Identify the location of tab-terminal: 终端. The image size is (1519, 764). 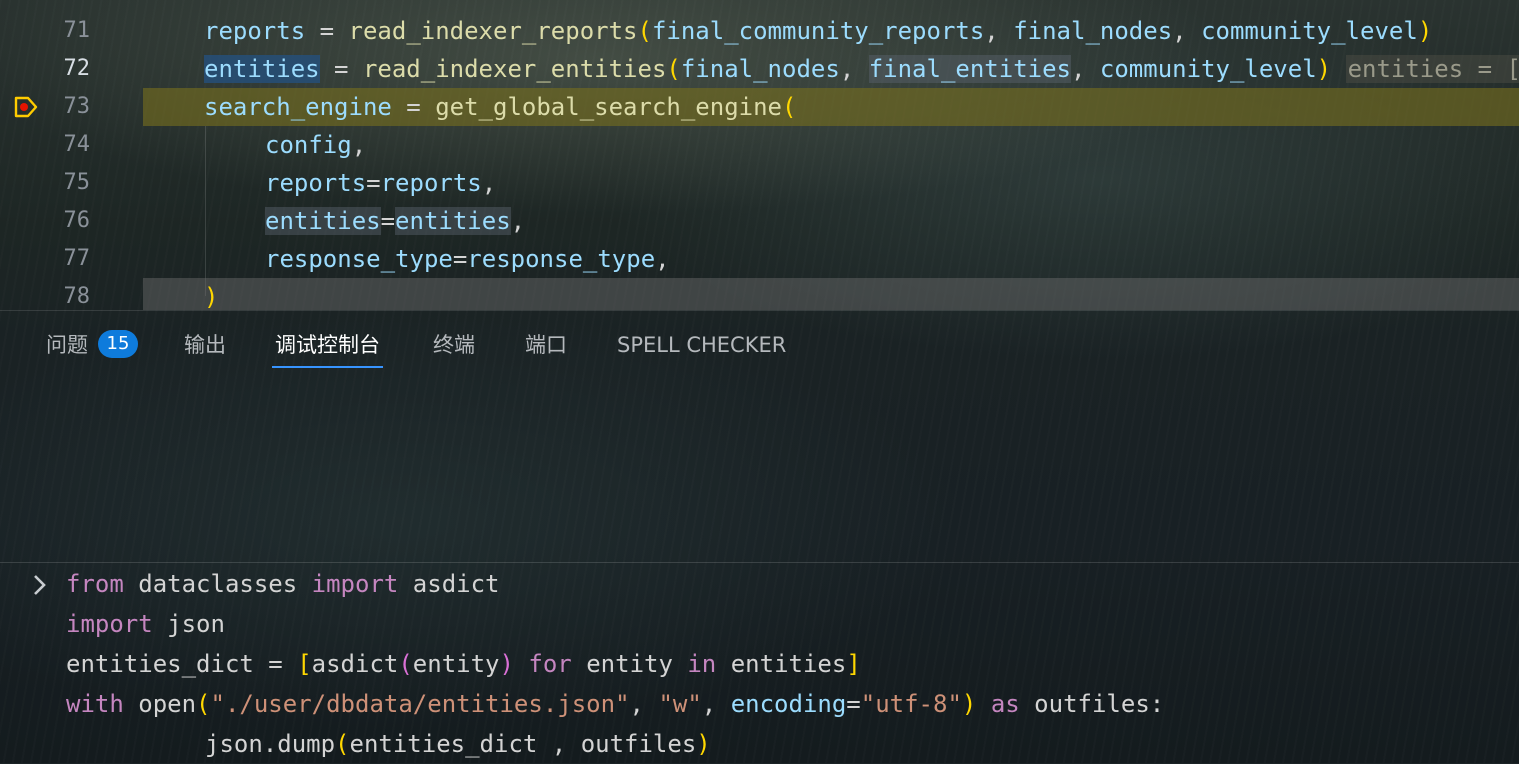
(454, 344).